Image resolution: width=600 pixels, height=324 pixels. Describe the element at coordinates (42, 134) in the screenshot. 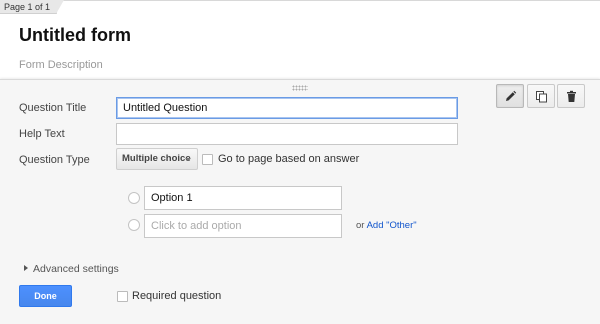

I see `help-text-label: Help Text` at that location.